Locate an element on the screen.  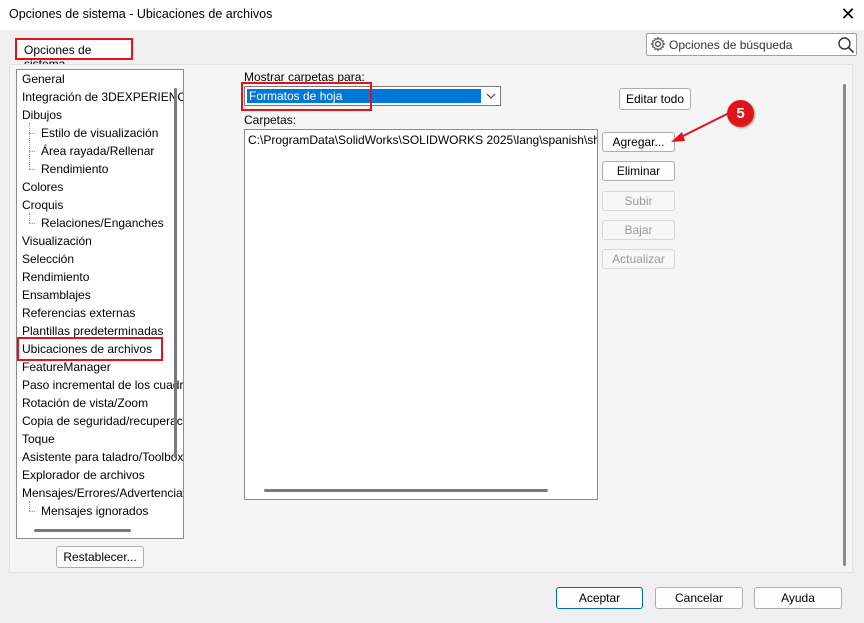
callout-arrow is located at coordinates (700, 127).